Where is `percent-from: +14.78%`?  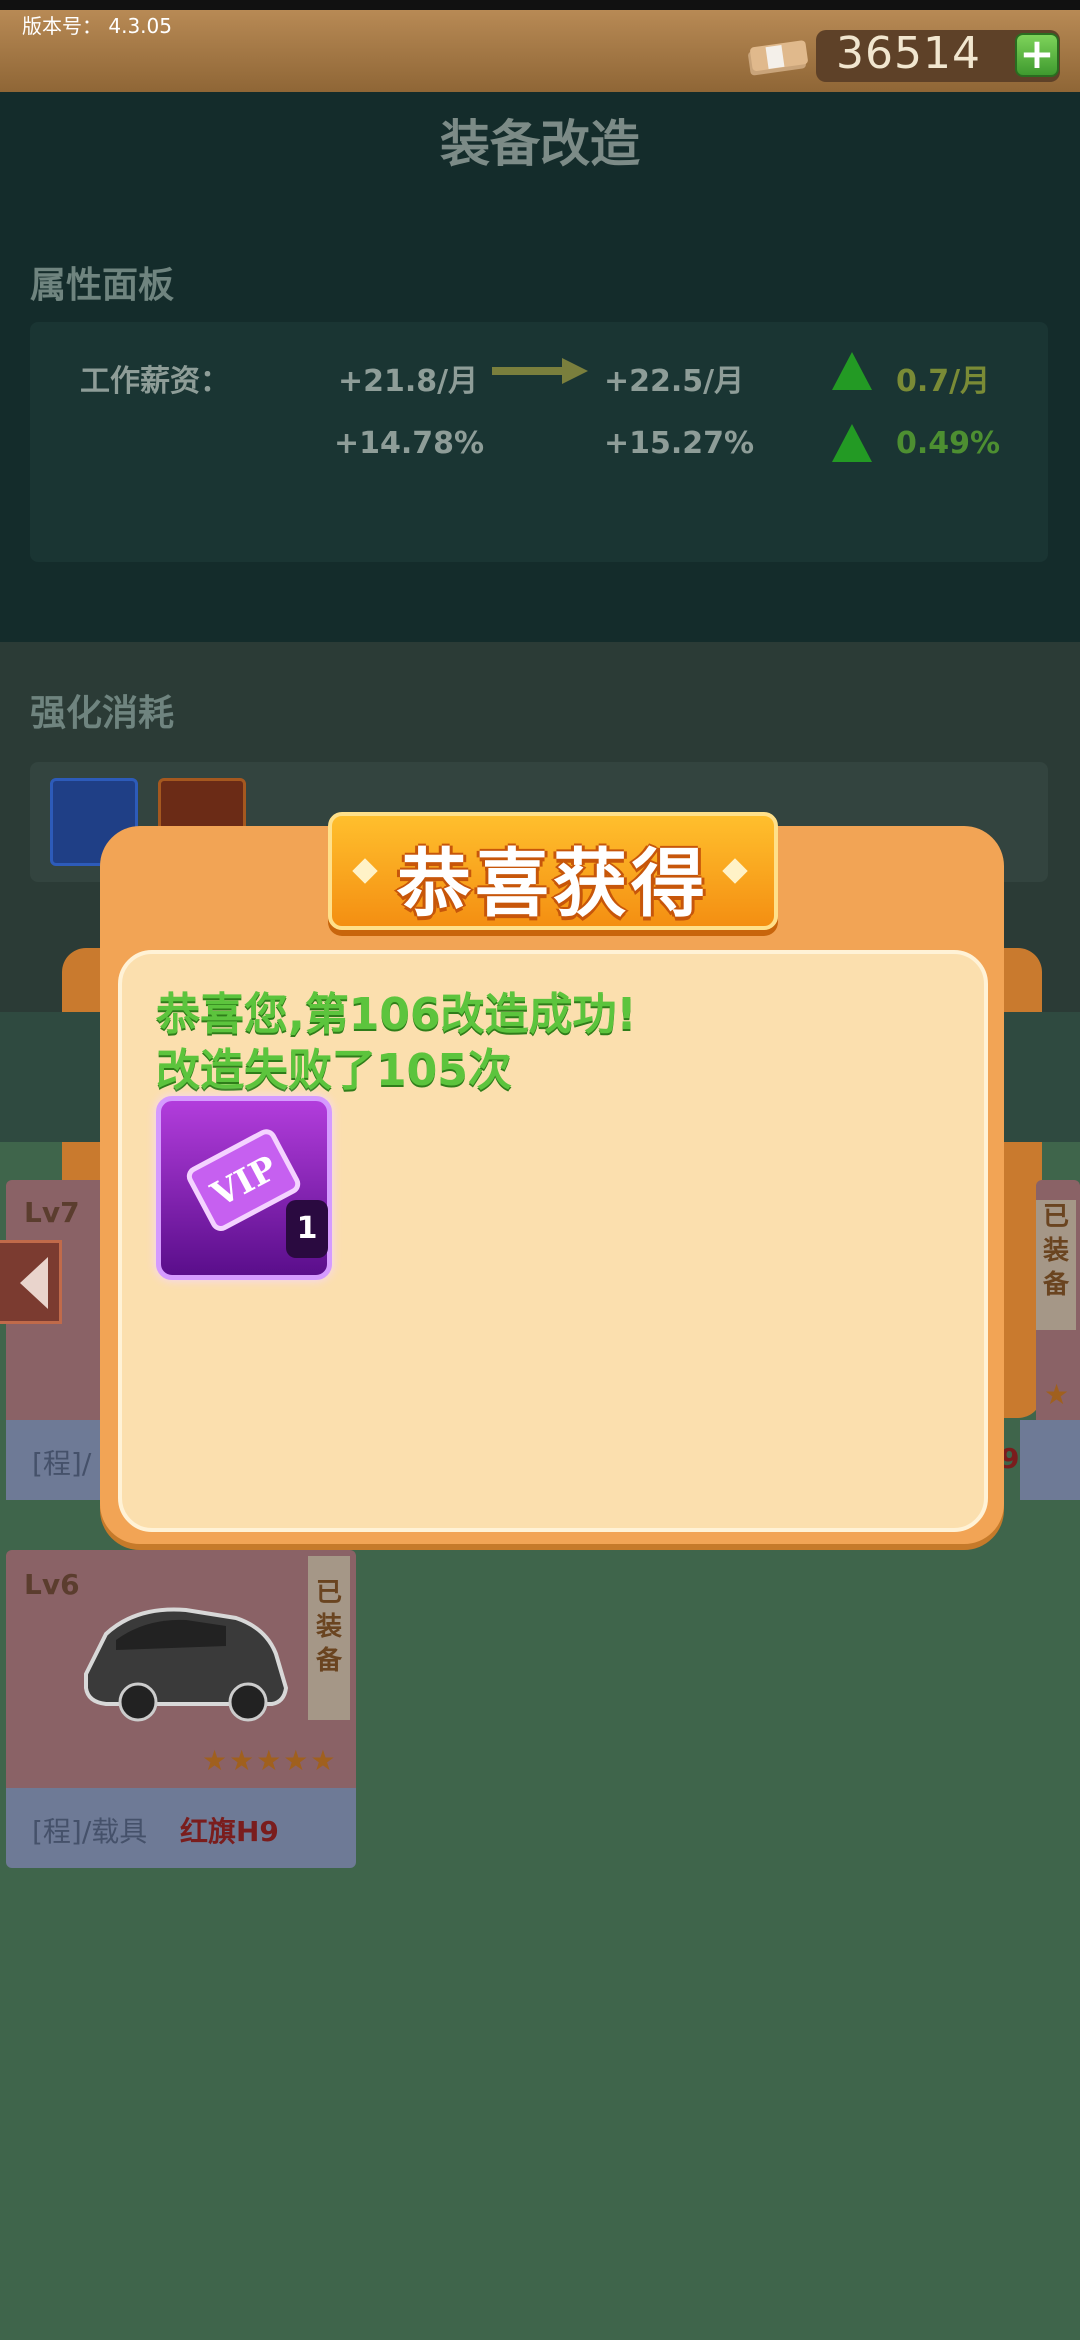 percent-from: +14.78% is located at coordinates (409, 443).